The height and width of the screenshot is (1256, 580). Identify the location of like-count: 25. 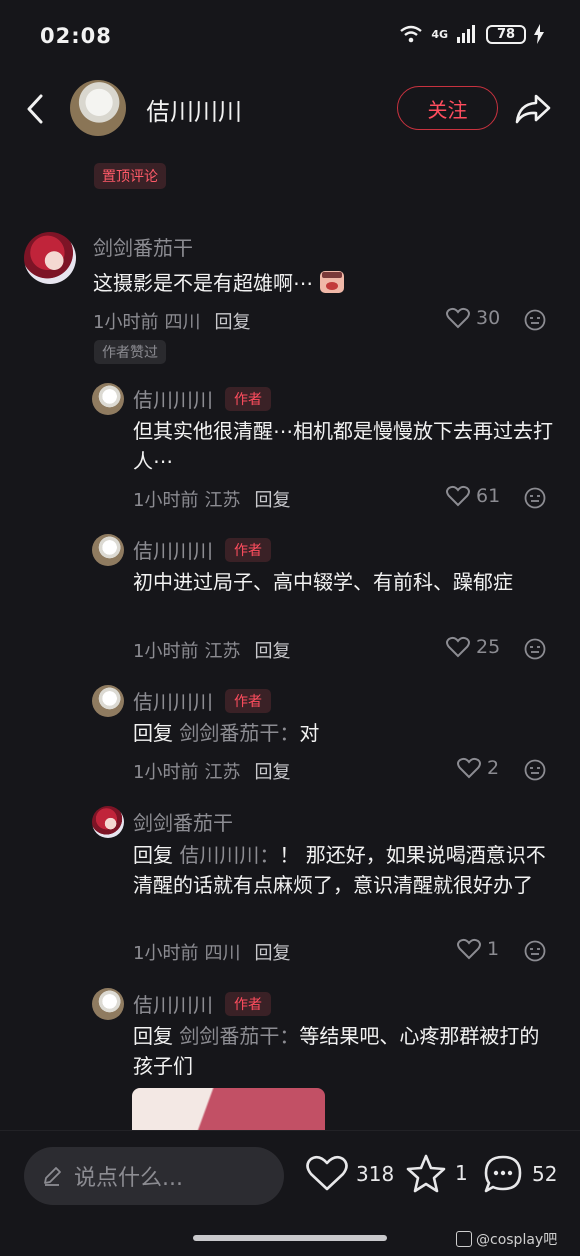
(488, 647).